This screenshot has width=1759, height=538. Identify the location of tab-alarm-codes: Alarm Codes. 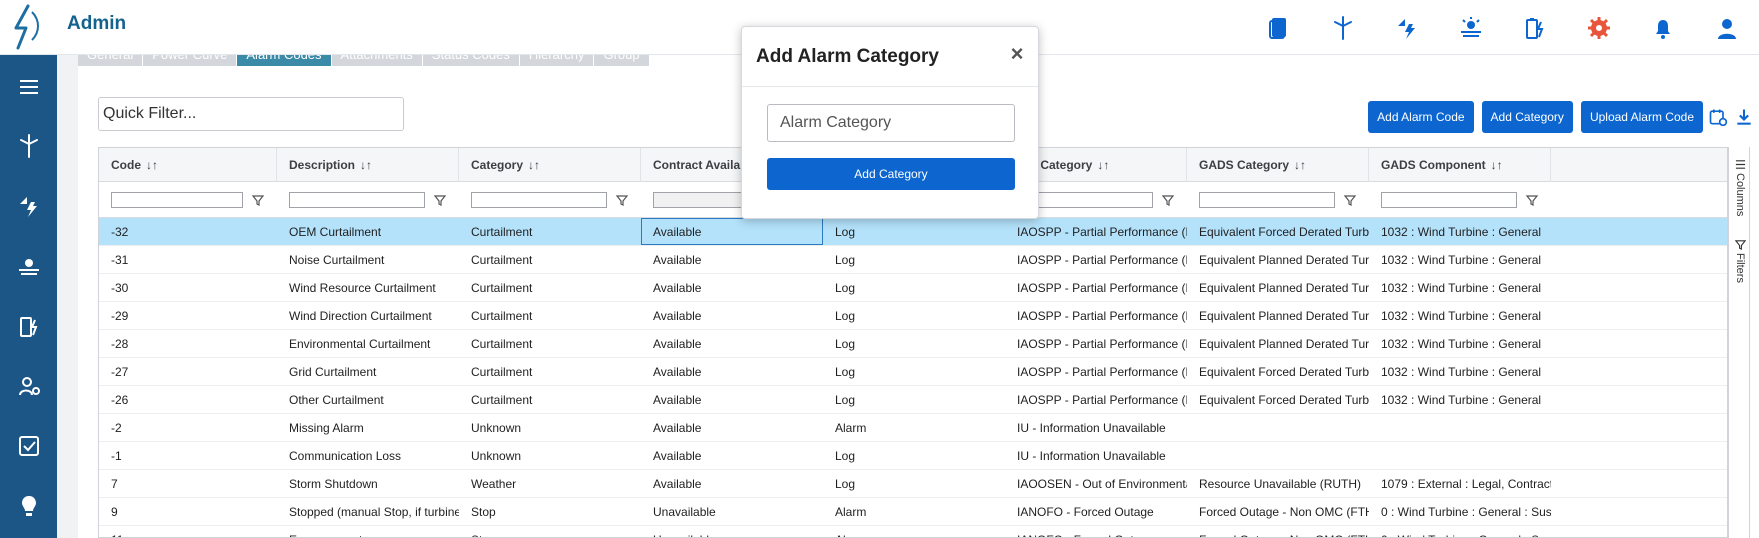
(284, 60).